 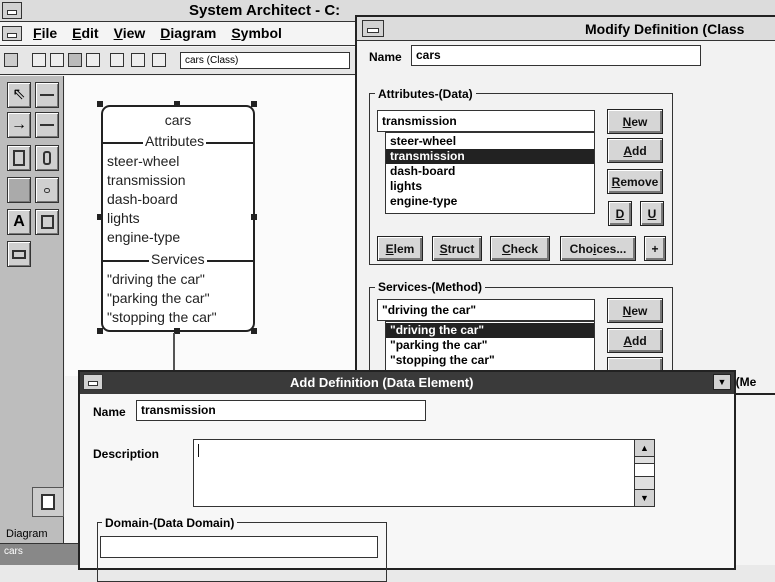 What do you see at coordinates (159, 60) in the screenshot?
I see `page-icon` at bounding box center [159, 60].